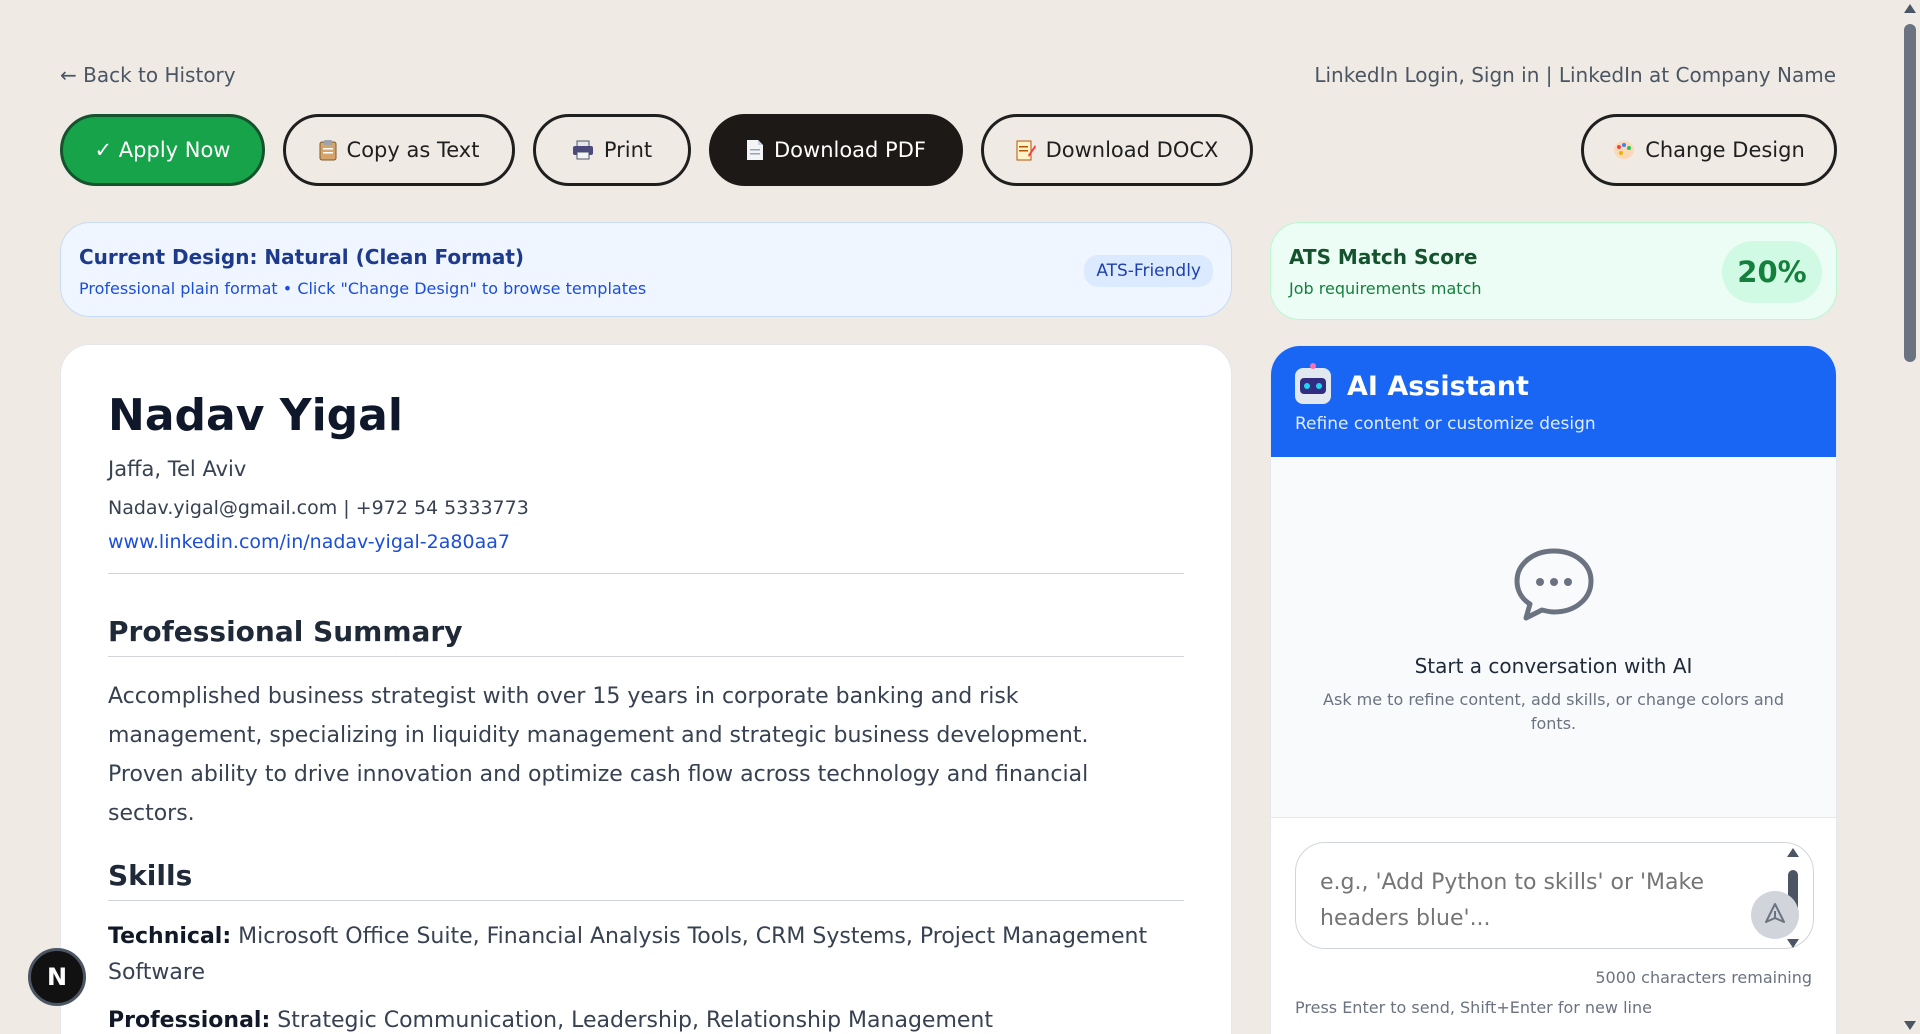 This screenshot has width=1920, height=1034. I want to click on clipboard-icon, so click(328, 150).